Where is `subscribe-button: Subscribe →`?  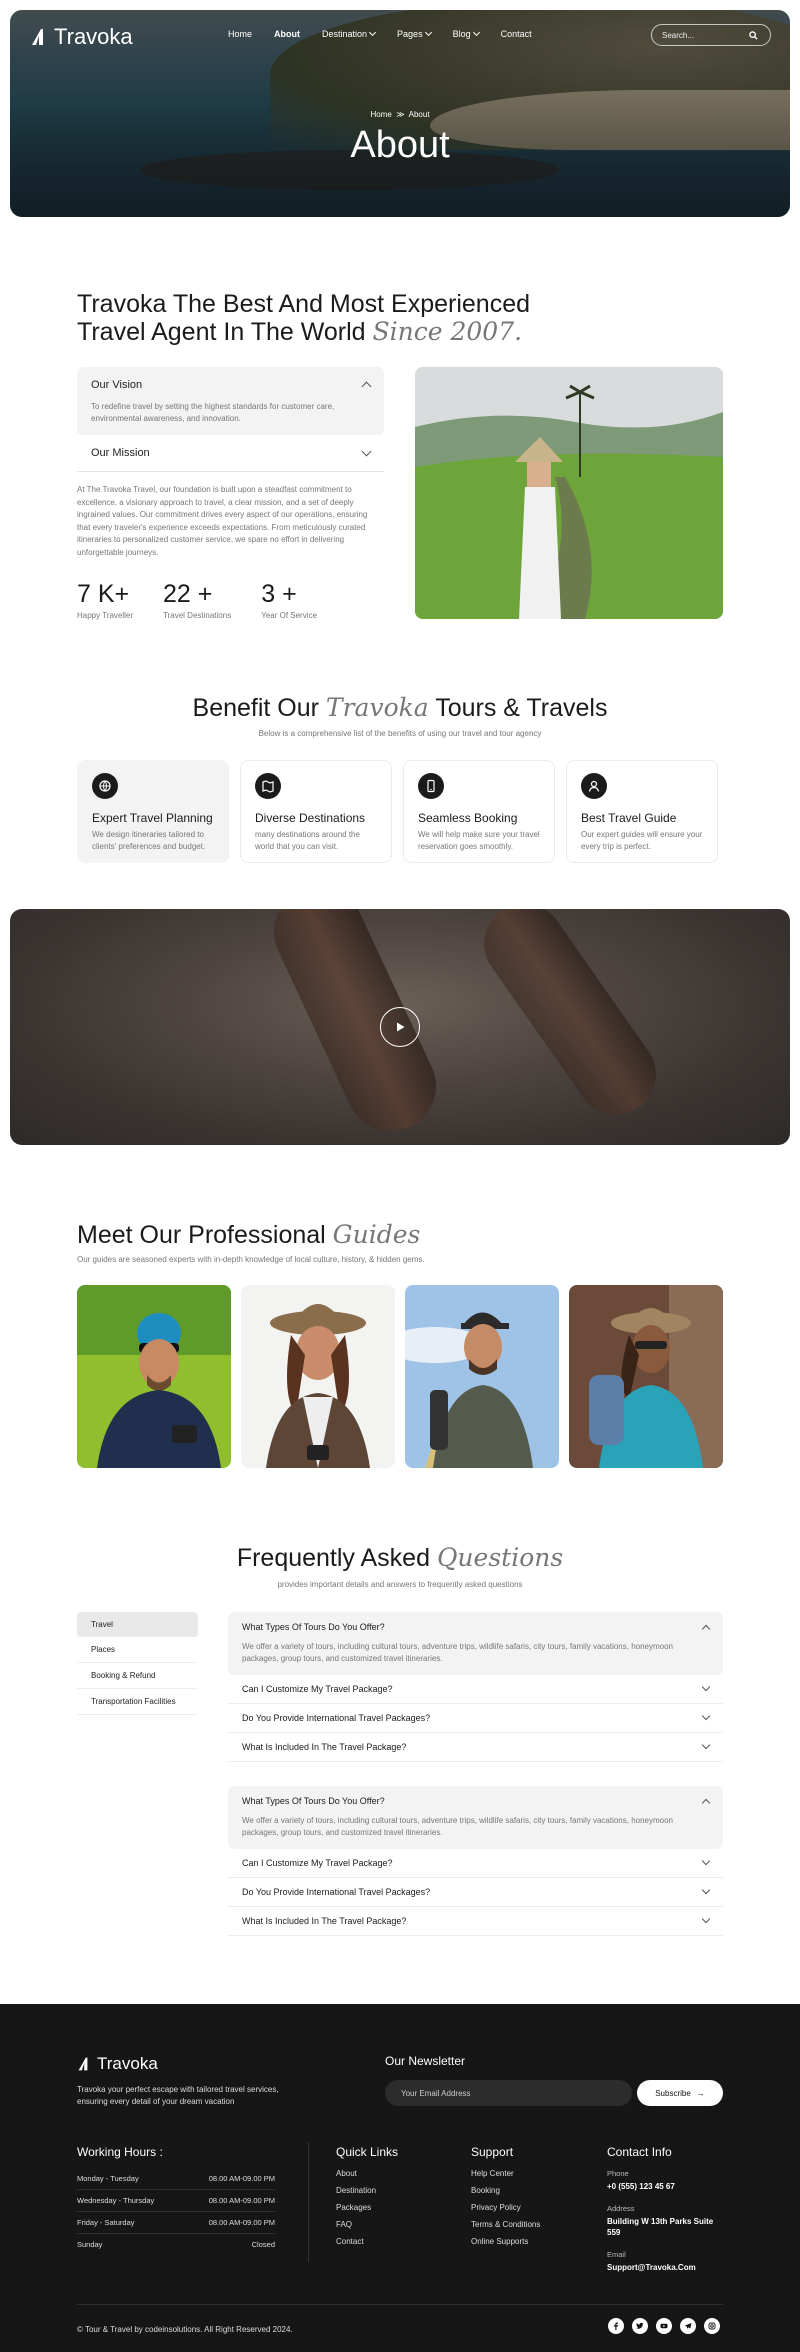
subscribe-button: Subscribe → is located at coordinates (680, 2093).